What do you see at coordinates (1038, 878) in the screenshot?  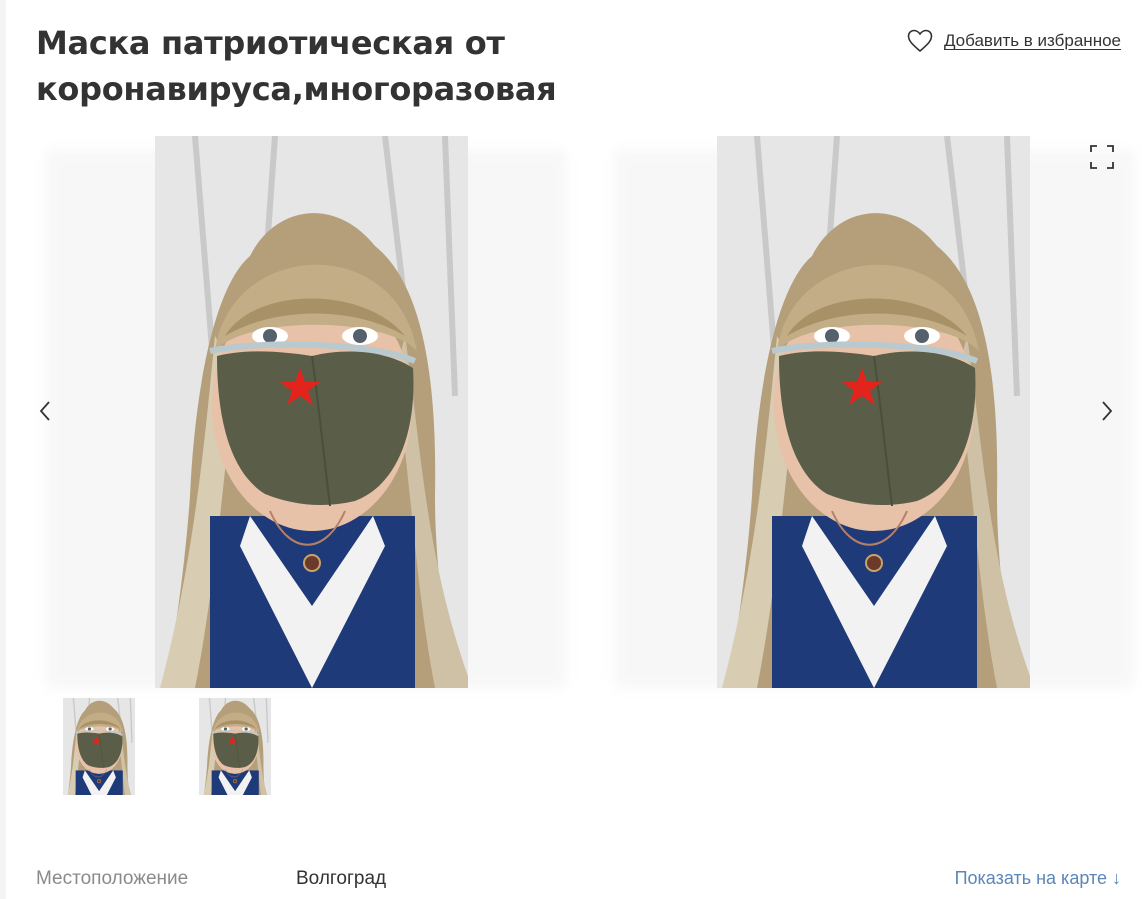 I see `show-on-map-link: Показать на карте ↓` at bounding box center [1038, 878].